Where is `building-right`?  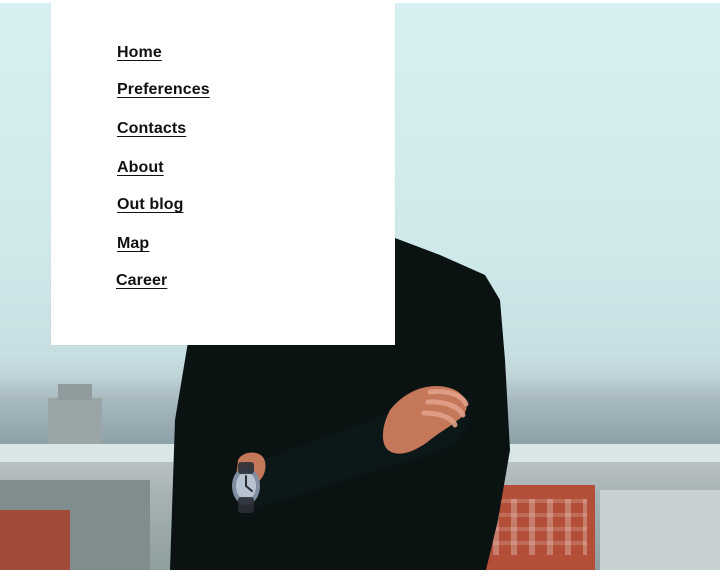 building-right is located at coordinates (540, 527).